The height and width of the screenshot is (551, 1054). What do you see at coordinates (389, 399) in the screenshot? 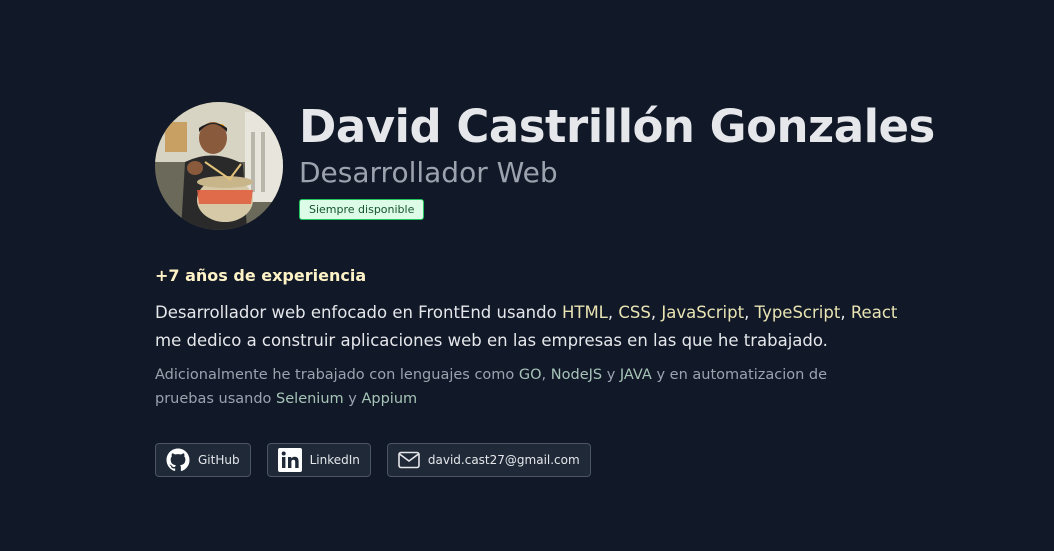
I see `tool-appium: Appium` at bounding box center [389, 399].